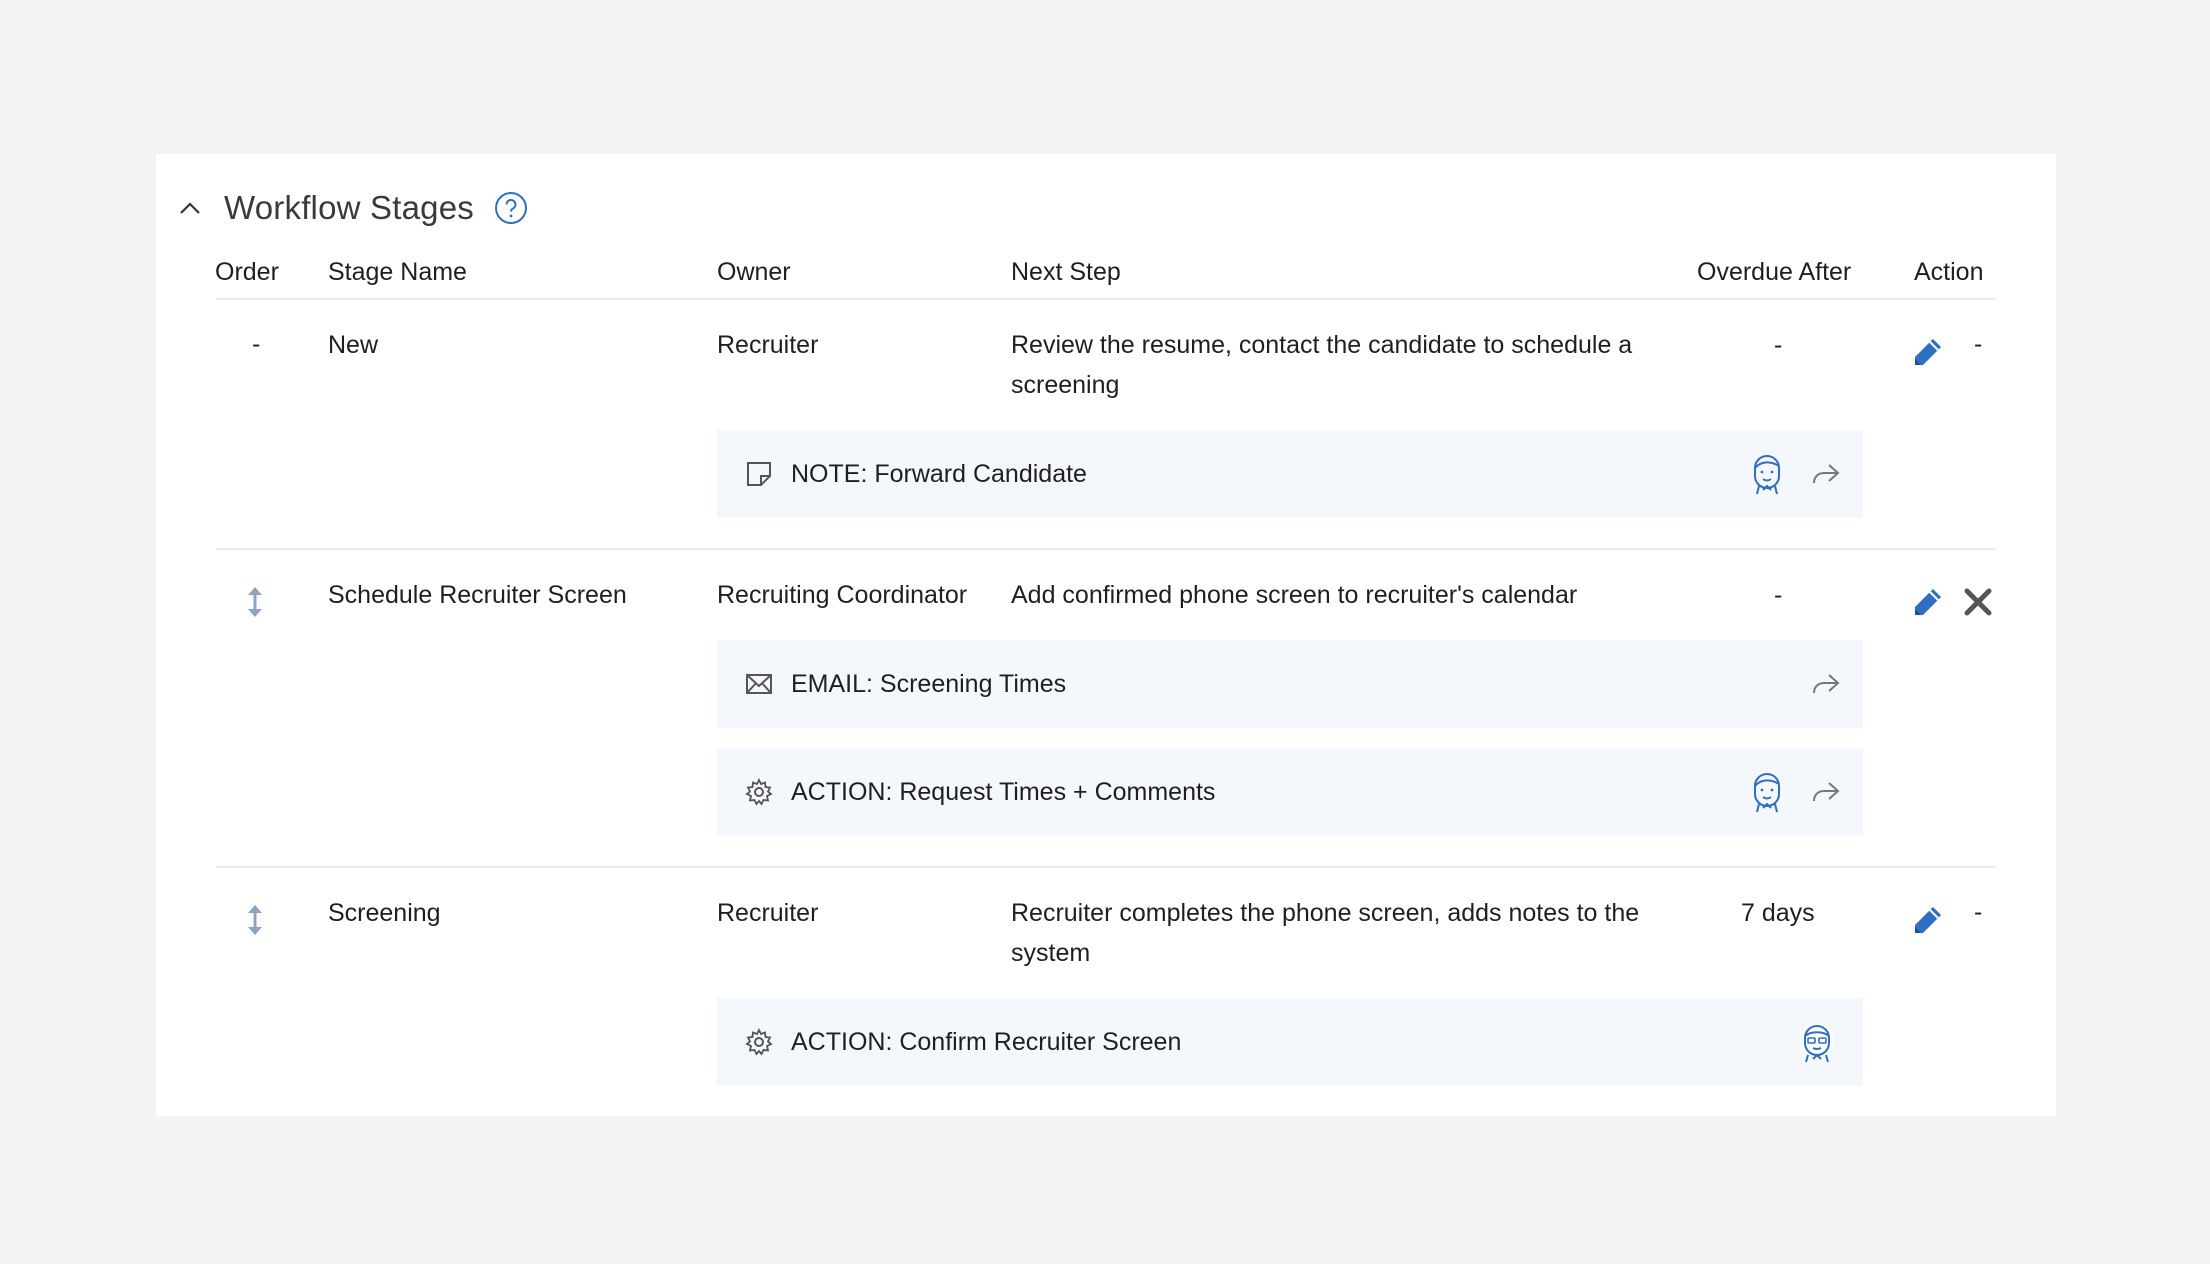 This screenshot has height=1264, width=2210. What do you see at coordinates (247, 272) in the screenshot?
I see `column-header-order: Order` at bounding box center [247, 272].